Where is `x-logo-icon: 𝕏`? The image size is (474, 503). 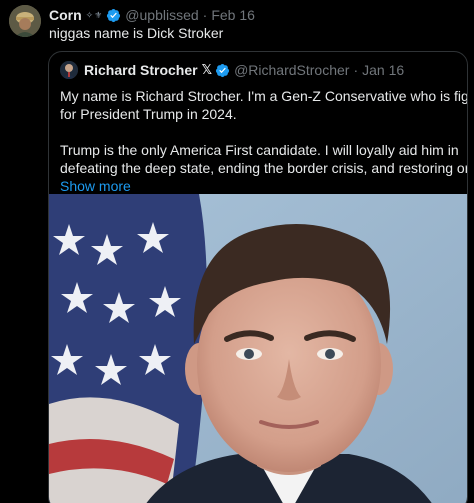
x-logo-icon: 𝕏 is located at coordinates (207, 69).